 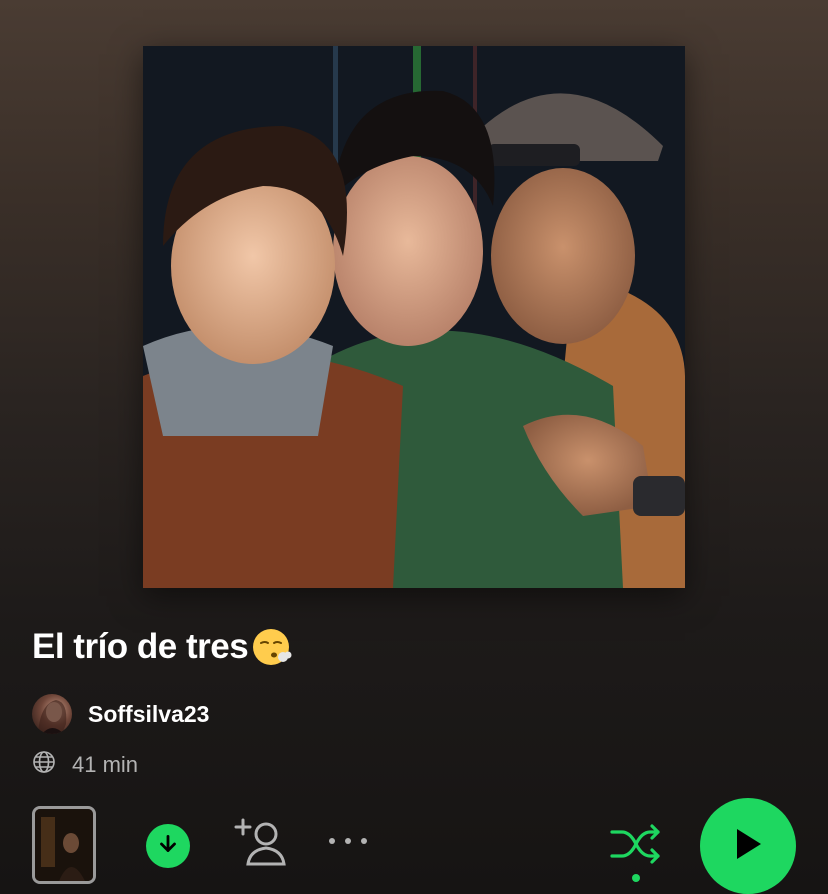 What do you see at coordinates (44, 765) in the screenshot?
I see `globe-icon` at bounding box center [44, 765].